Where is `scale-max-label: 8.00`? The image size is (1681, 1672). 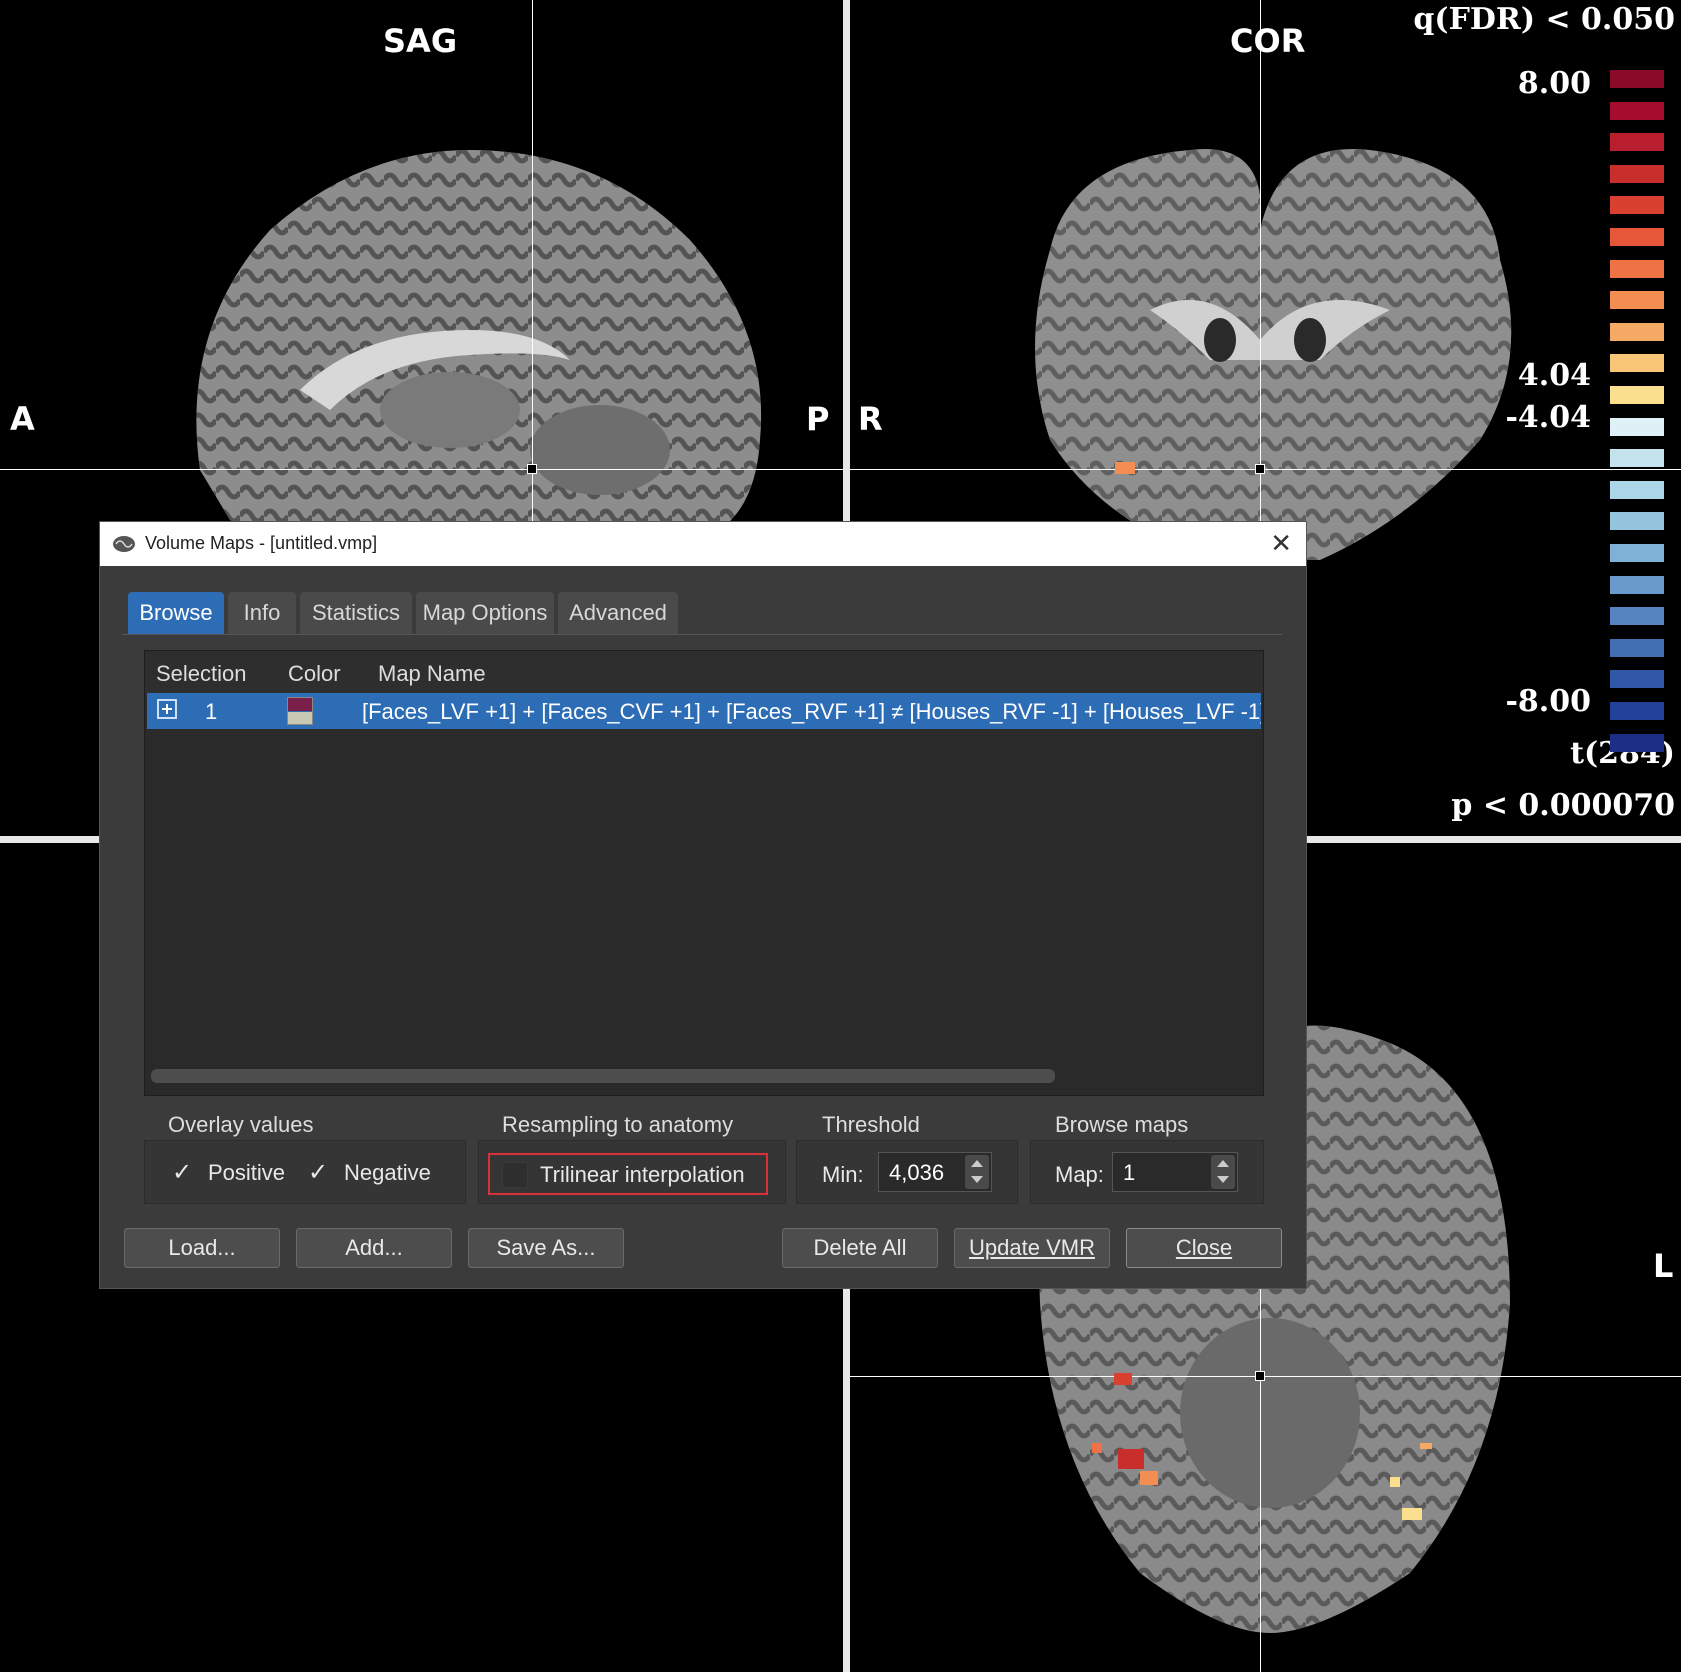
scale-max-label: 8.00 is located at coordinates (1554, 83).